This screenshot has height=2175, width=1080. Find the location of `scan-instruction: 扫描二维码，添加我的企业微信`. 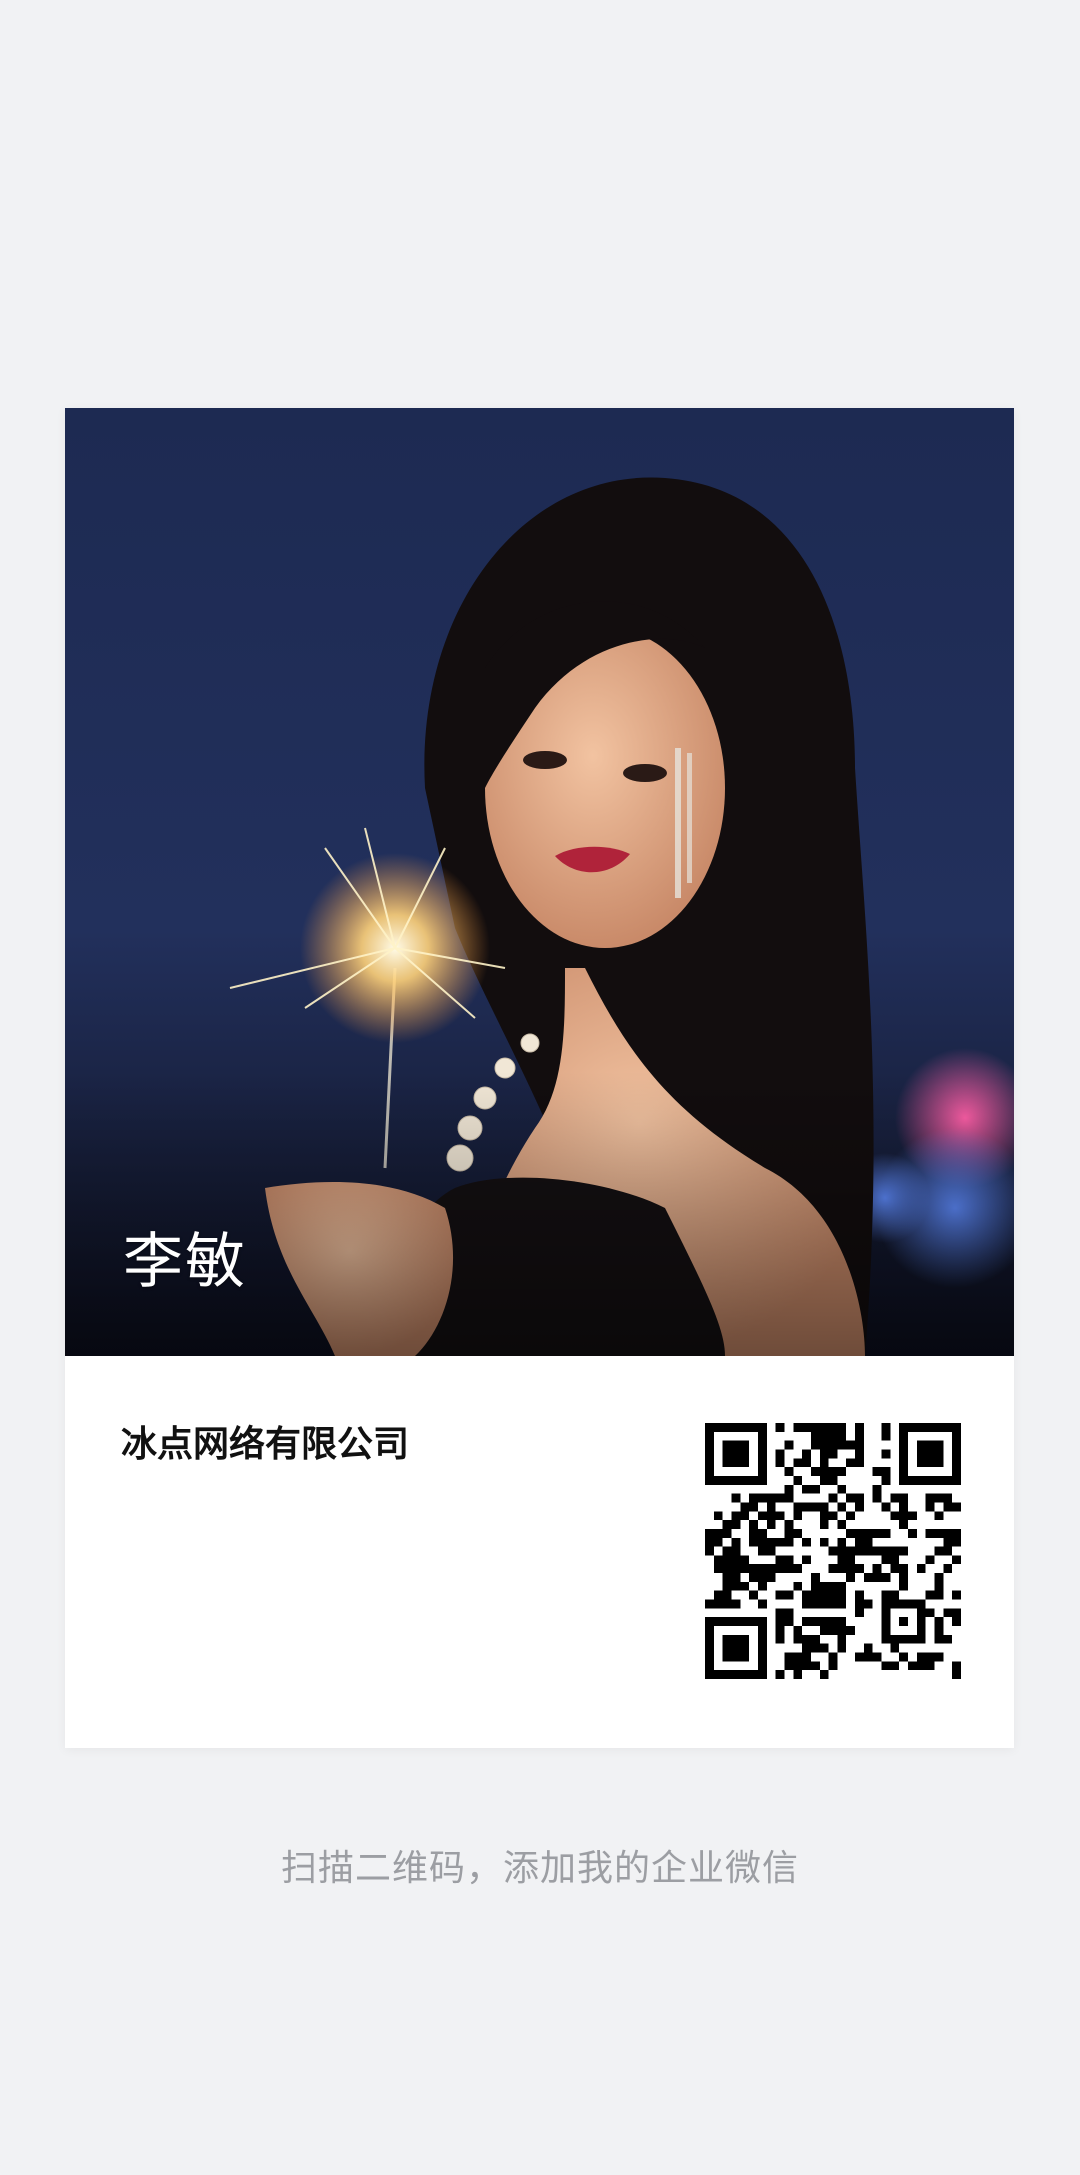

scan-instruction: 扫描二维码，添加我的企业微信 is located at coordinates (539, 1868).